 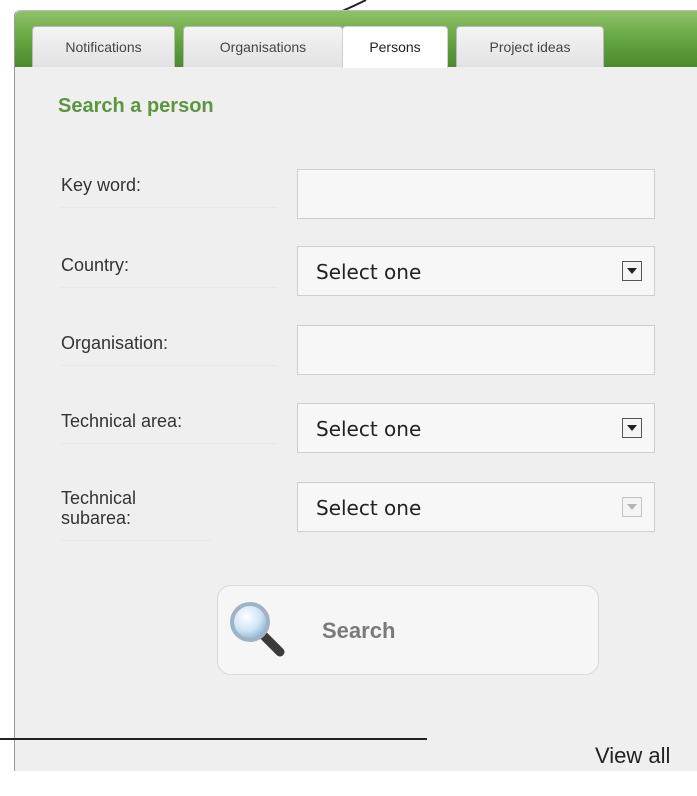 I want to click on technical-subarea-select: Select one, so click(x=476, y=507).